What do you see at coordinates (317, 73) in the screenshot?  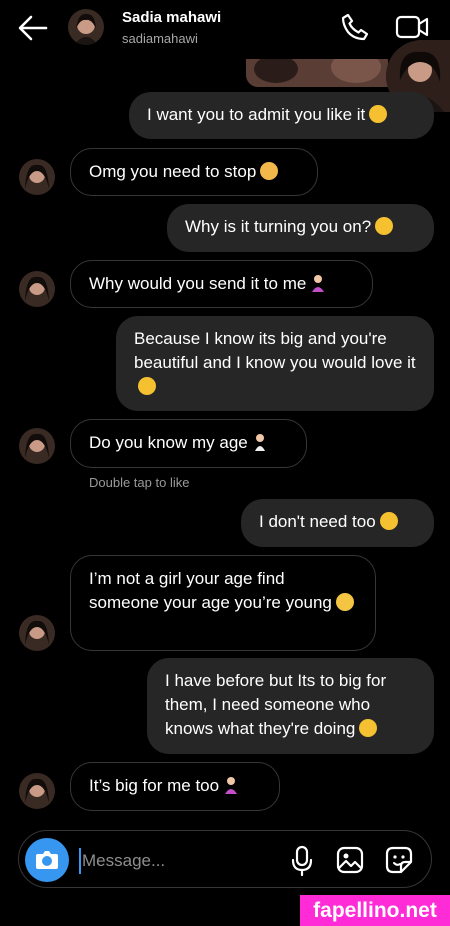 I see `shared-image-thumbnail` at bounding box center [317, 73].